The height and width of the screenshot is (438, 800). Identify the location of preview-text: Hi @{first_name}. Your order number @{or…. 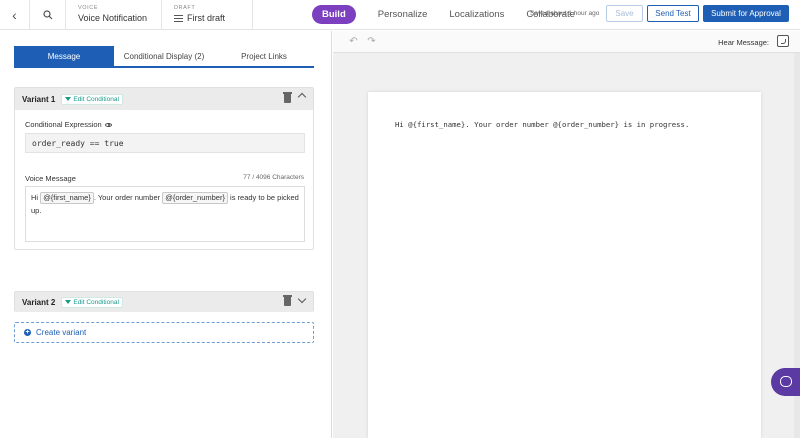
(542, 124).